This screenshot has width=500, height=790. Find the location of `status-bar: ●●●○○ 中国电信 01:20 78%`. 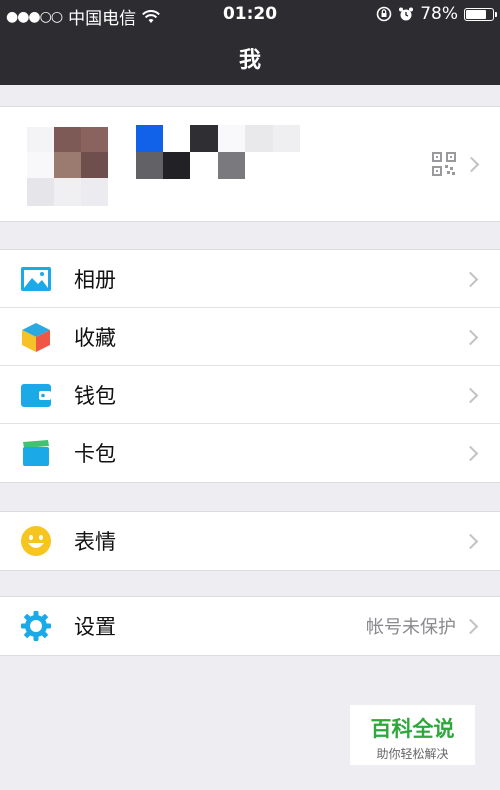

status-bar: ●●●○○ 中国电信 01:20 78% is located at coordinates (250, 14).